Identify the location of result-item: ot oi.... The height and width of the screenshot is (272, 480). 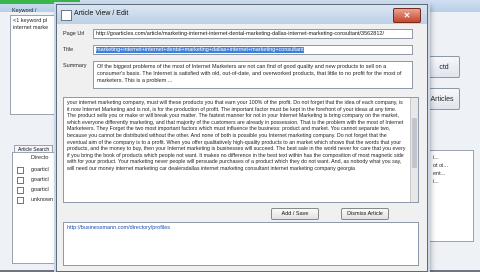
(440, 166).